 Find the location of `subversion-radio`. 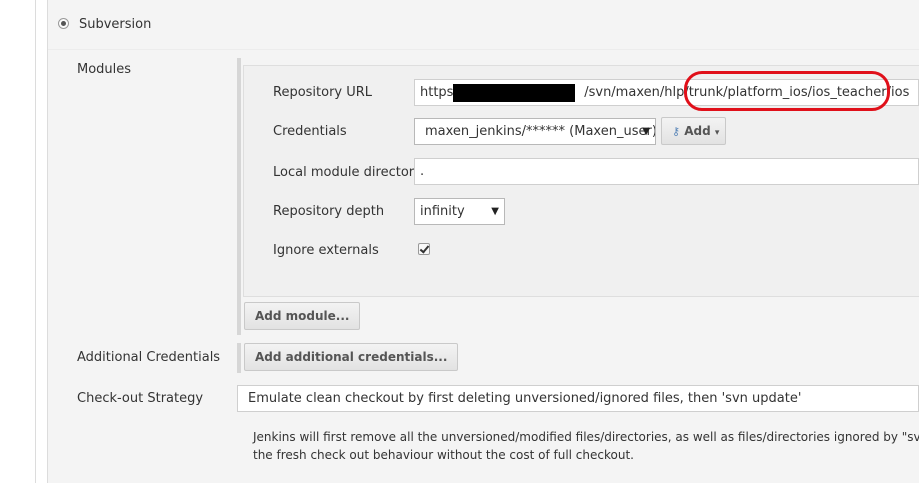

subversion-radio is located at coordinates (63, 23).